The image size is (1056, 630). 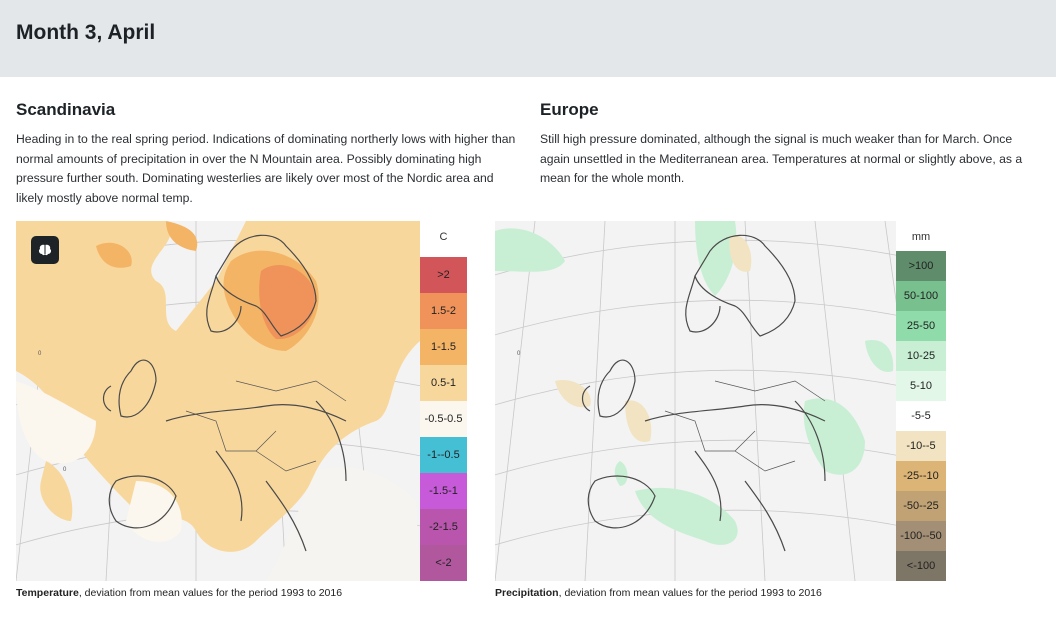 What do you see at coordinates (921, 237) in the screenshot?
I see `precipitation-legend-unit: mm` at bounding box center [921, 237].